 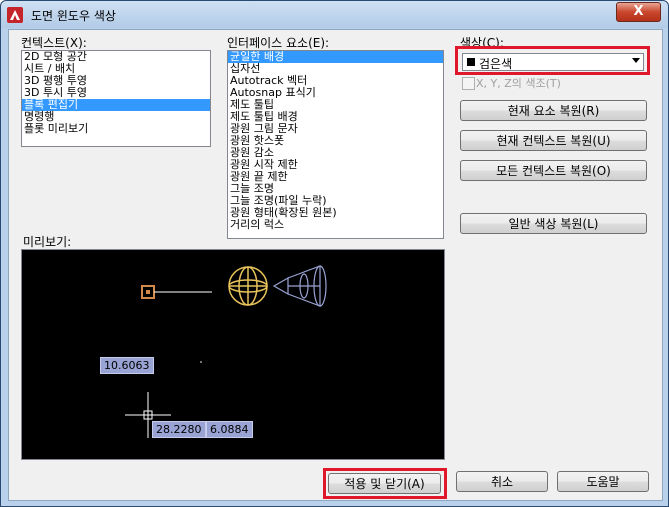 What do you see at coordinates (385, 483) in the screenshot?
I see `apply-close-highlight-box` at bounding box center [385, 483].